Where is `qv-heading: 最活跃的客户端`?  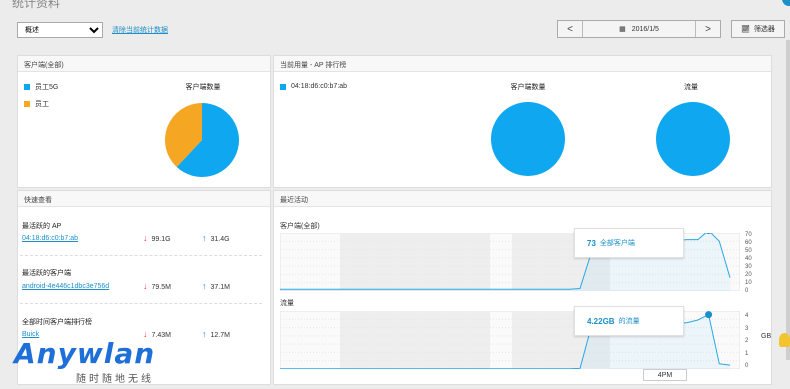 qv-heading: 最活跃的客户端 is located at coordinates (46, 273).